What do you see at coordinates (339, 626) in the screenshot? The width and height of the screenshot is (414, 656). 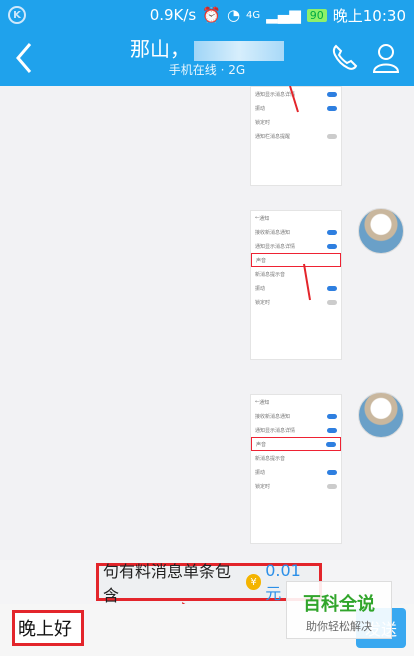 I see `watermark-subtitle: 助你轻松解决` at bounding box center [339, 626].